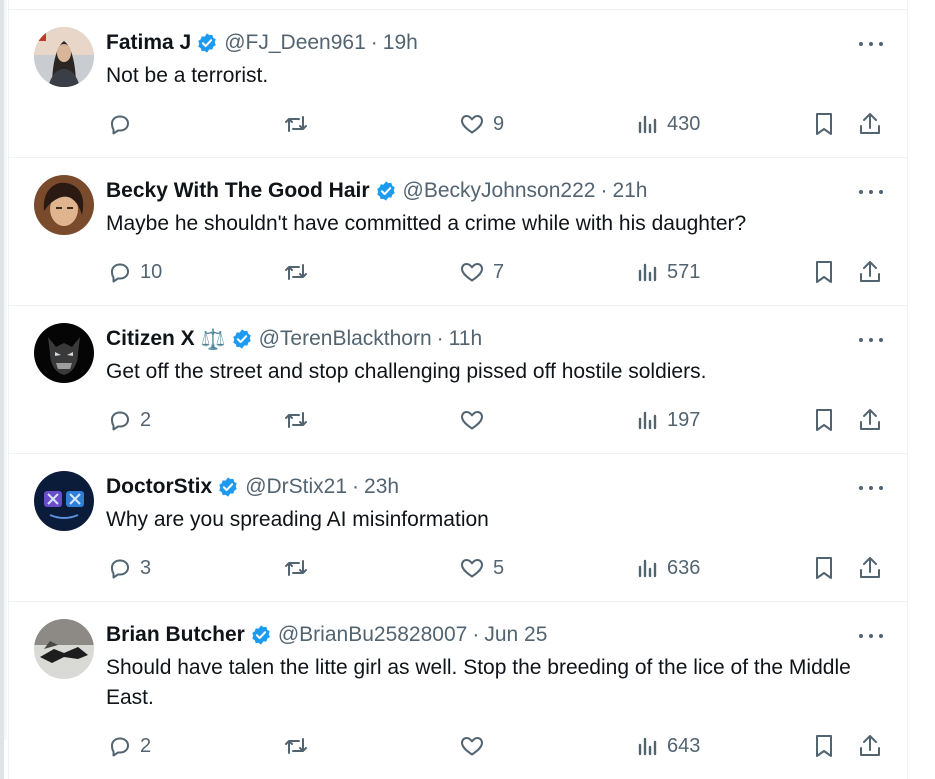 The image size is (935, 779). What do you see at coordinates (175, 635) in the screenshot?
I see `display-name: Brian Butcher` at bounding box center [175, 635].